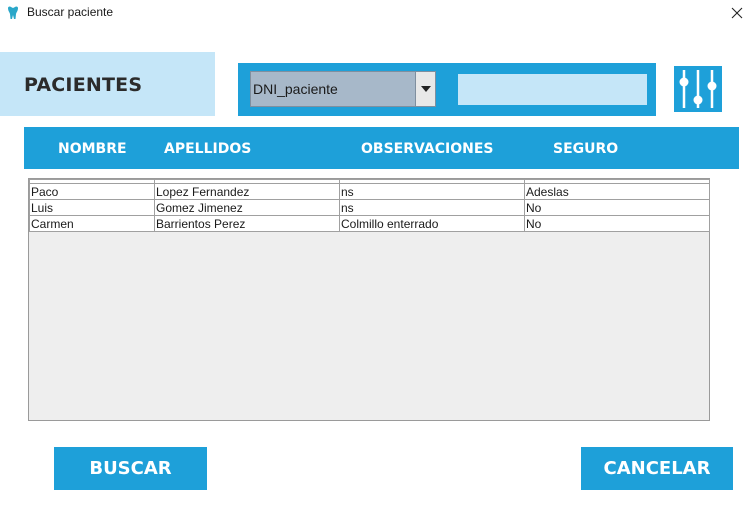 This screenshot has height=507, width=751. What do you see at coordinates (427, 149) in the screenshot?
I see `column-header-observaciones: OBSERVACIONES` at bounding box center [427, 149].